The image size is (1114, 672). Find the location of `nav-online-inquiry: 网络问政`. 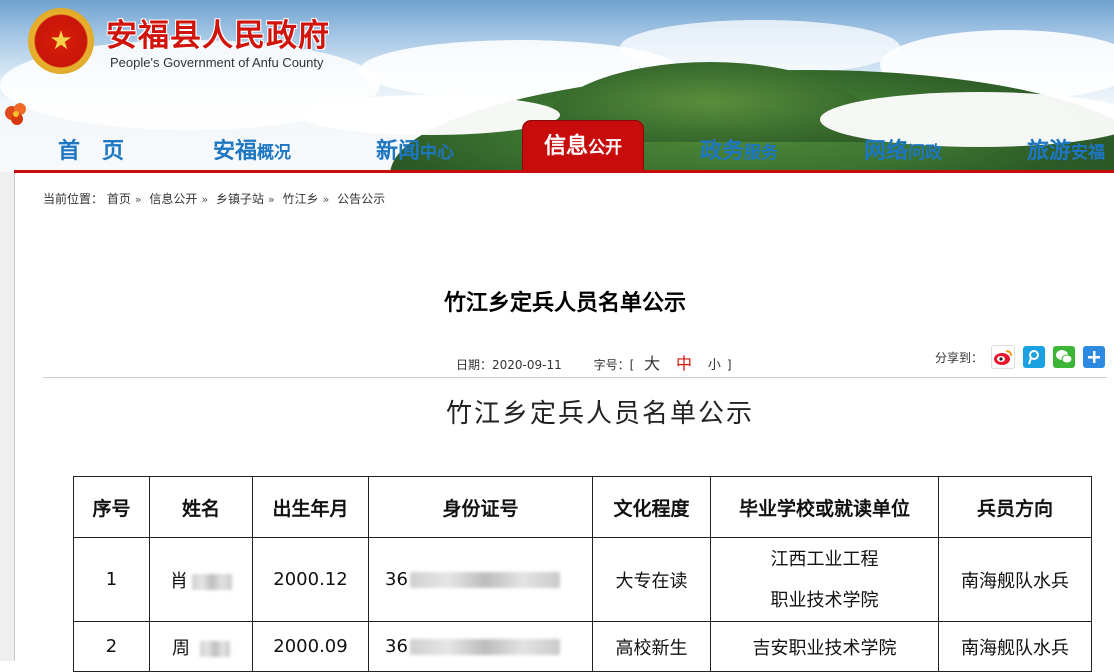

nav-online-inquiry: 网络问政 is located at coordinates (903, 152).